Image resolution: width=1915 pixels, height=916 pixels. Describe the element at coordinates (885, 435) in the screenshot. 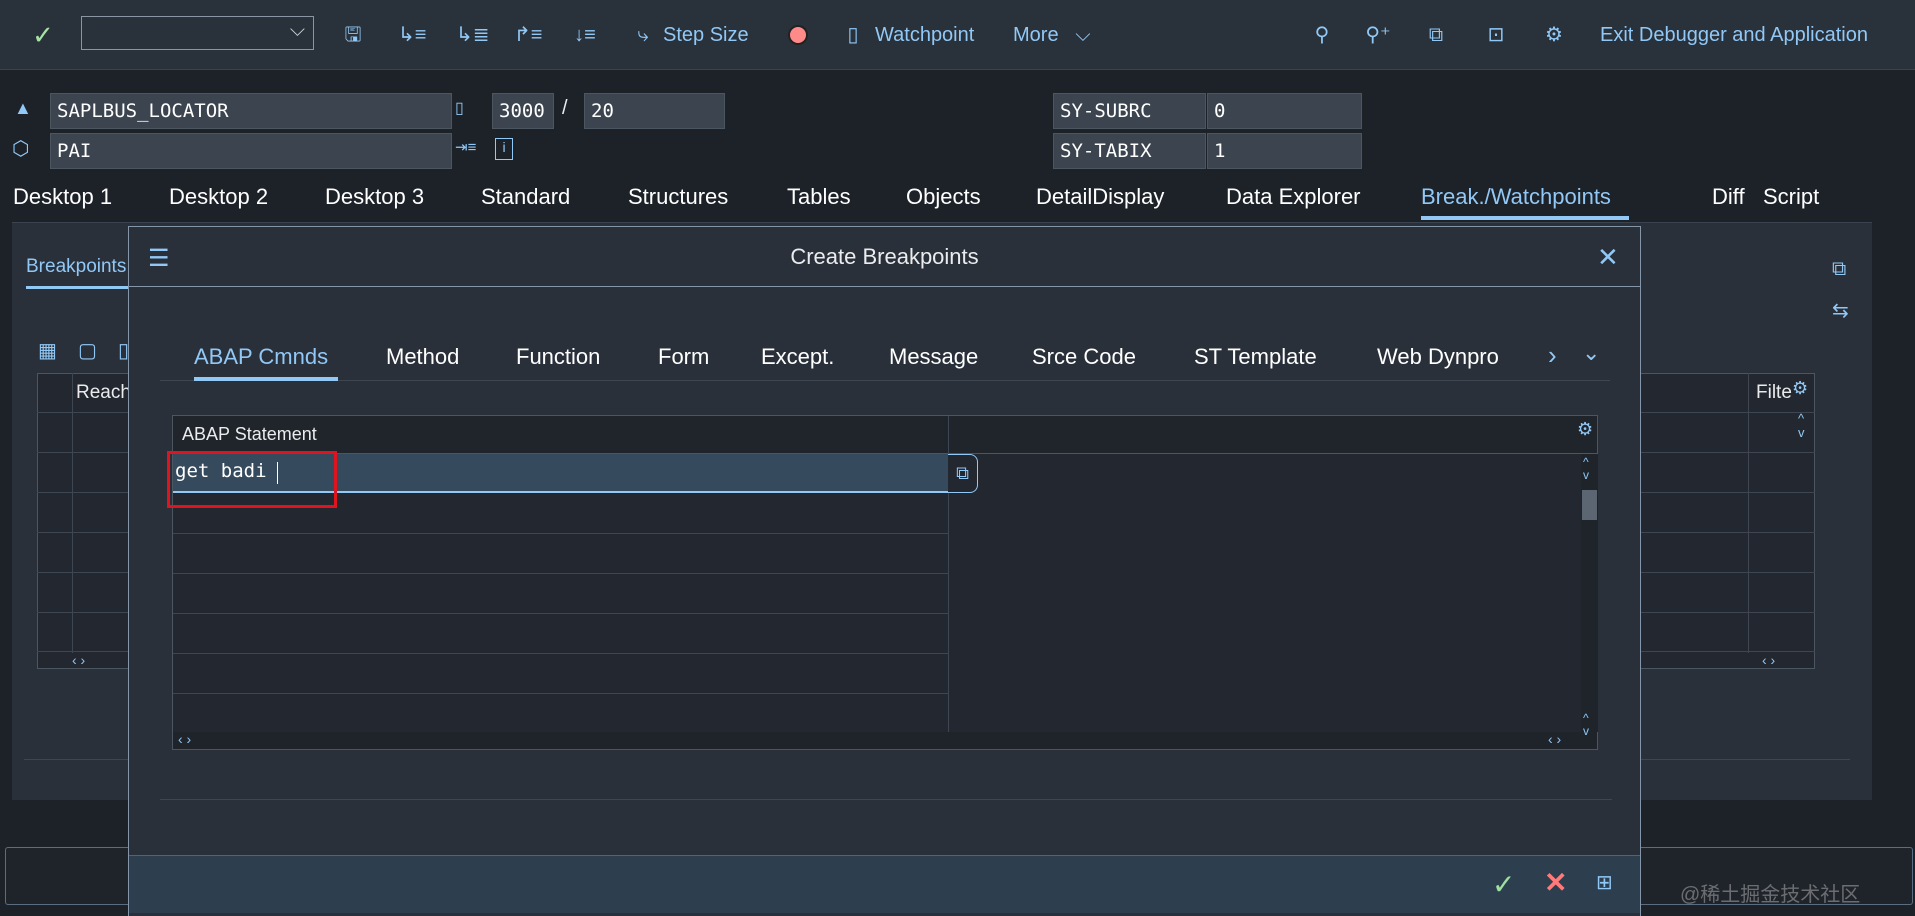

I see `table-header` at that location.